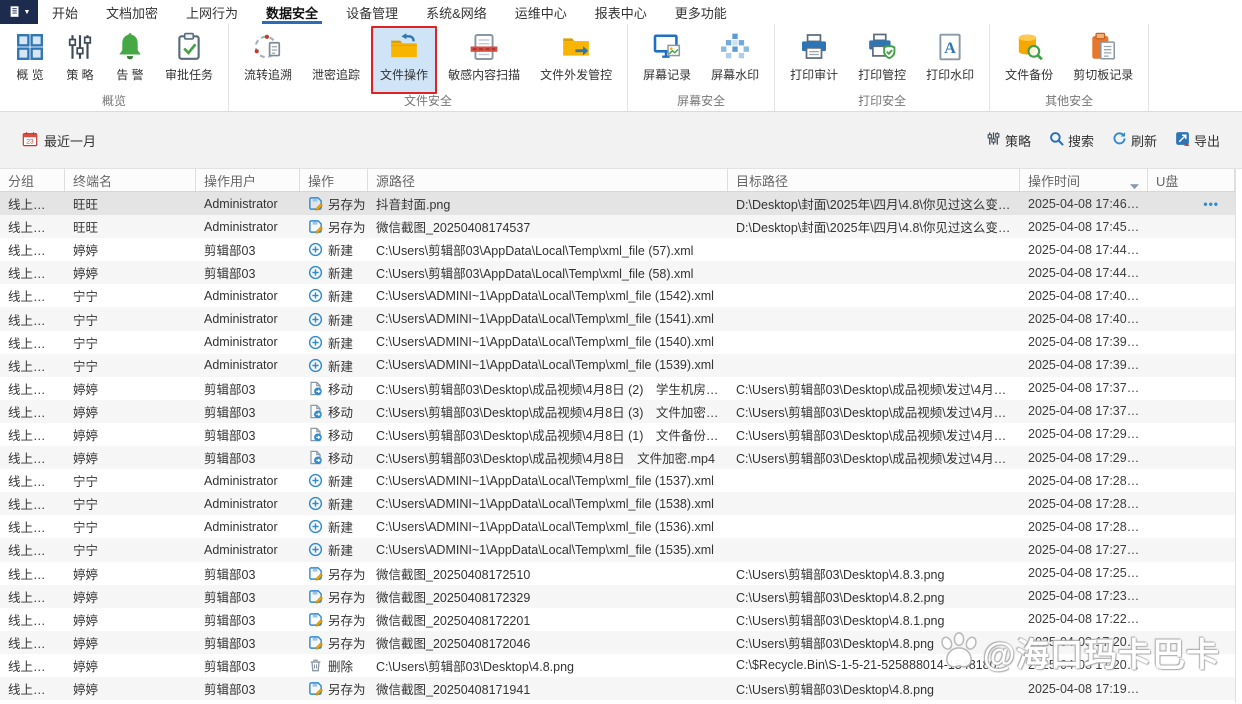 This screenshot has width=1242, height=704. What do you see at coordinates (130, 60) in the screenshot?
I see `ribbon-button-alert-bell: 告 警` at bounding box center [130, 60].